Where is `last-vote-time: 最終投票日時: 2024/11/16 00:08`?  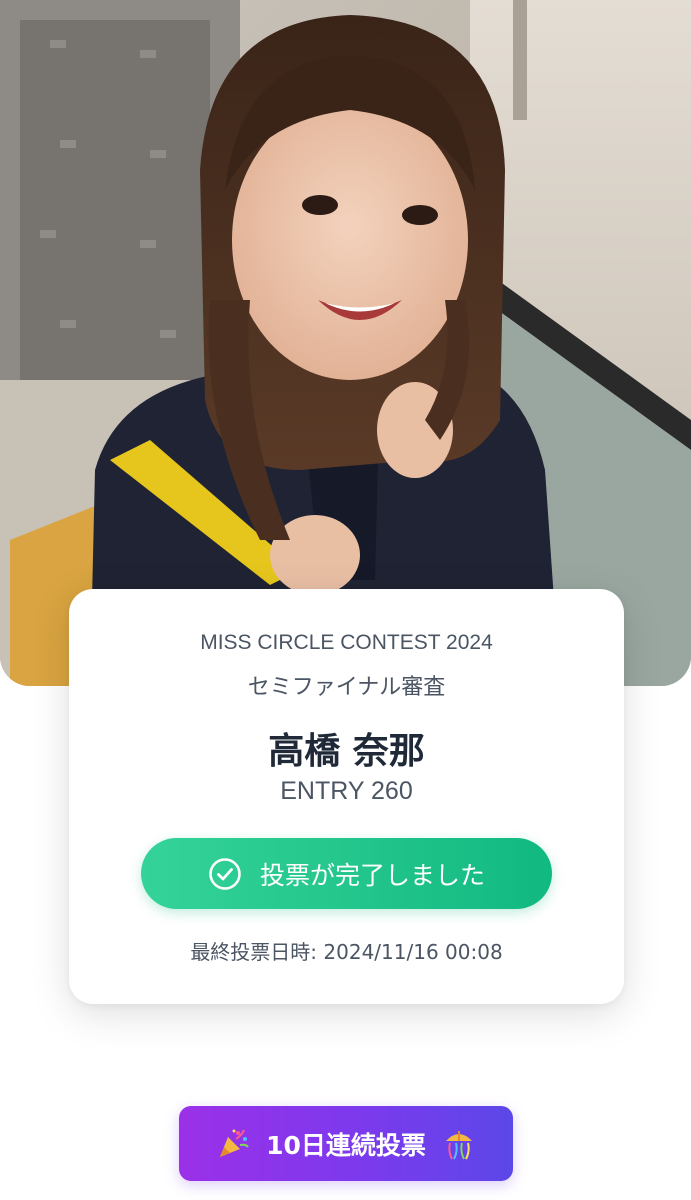 last-vote-time: 最終投票日時: 2024/11/16 00:08 is located at coordinates (346, 952).